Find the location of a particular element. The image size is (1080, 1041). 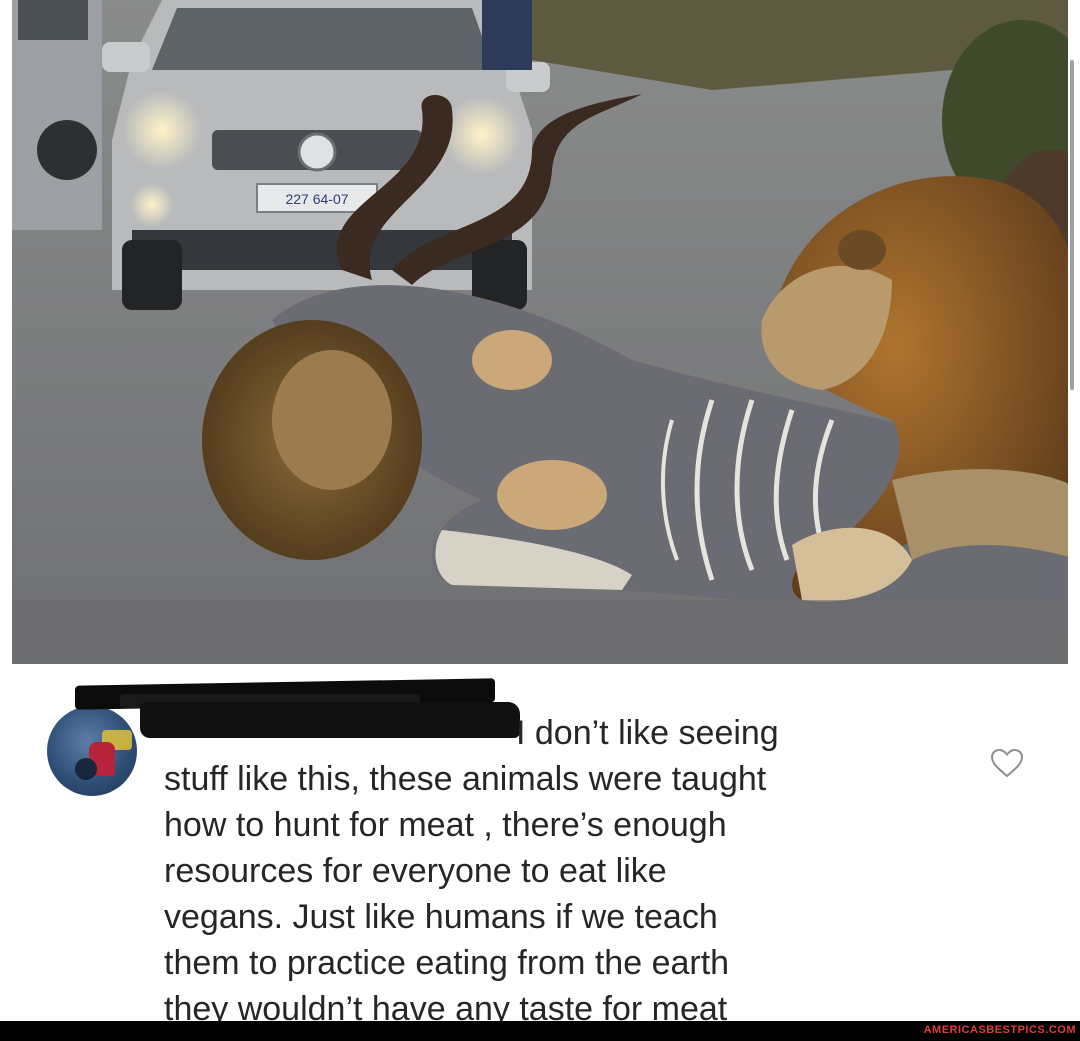

comment-line: resources for everyone to eat like is located at coordinates (415, 871).